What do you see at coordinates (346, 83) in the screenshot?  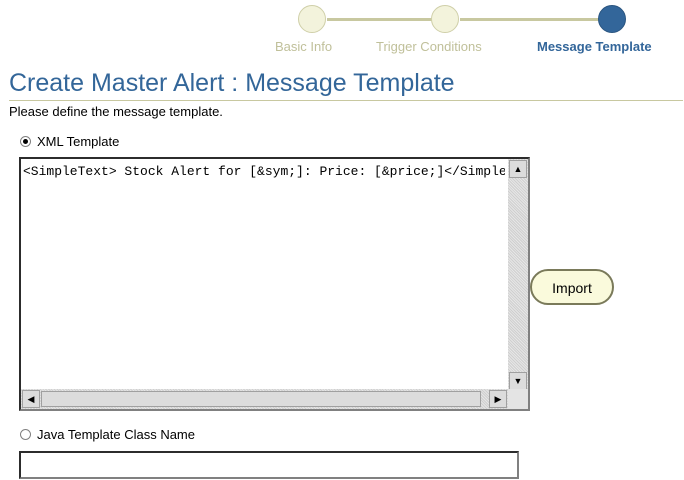 I see `page-title: Create Master Alert : Message Template` at bounding box center [346, 83].